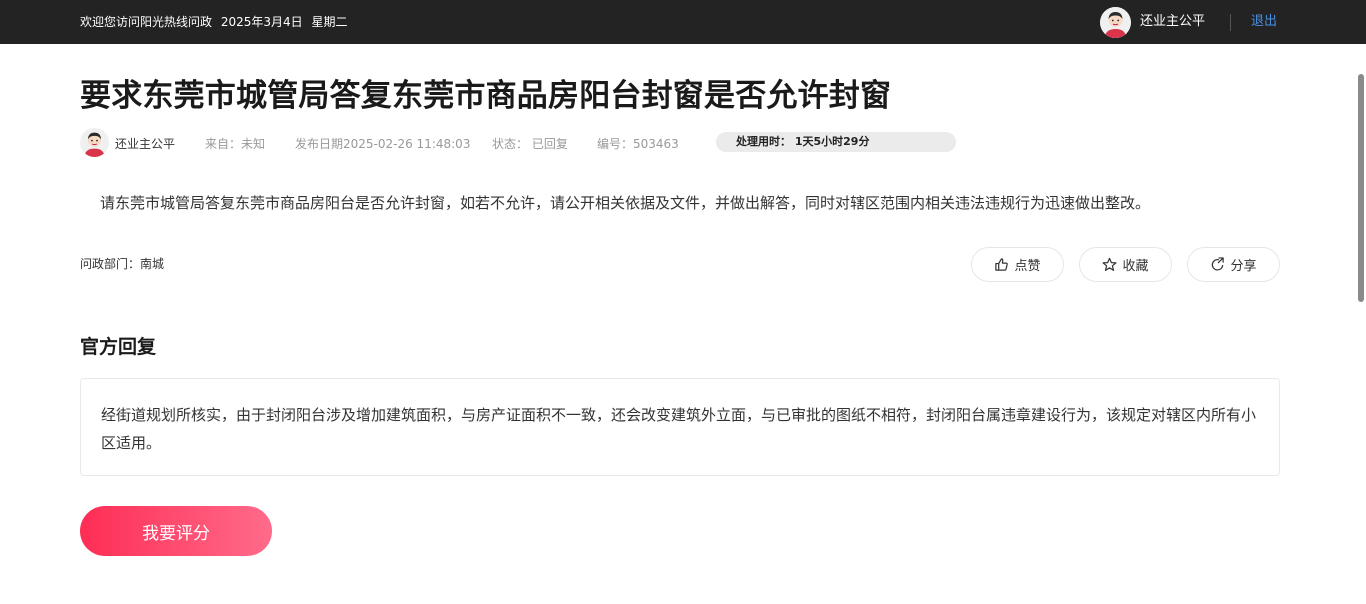 The width and height of the screenshot is (1366, 604). What do you see at coordinates (683, 22) in the screenshot?
I see `top-bar: 欢迎您访问阳光热线问政 2025年3月4日 星期二 还业主公平 退出` at bounding box center [683, 22].